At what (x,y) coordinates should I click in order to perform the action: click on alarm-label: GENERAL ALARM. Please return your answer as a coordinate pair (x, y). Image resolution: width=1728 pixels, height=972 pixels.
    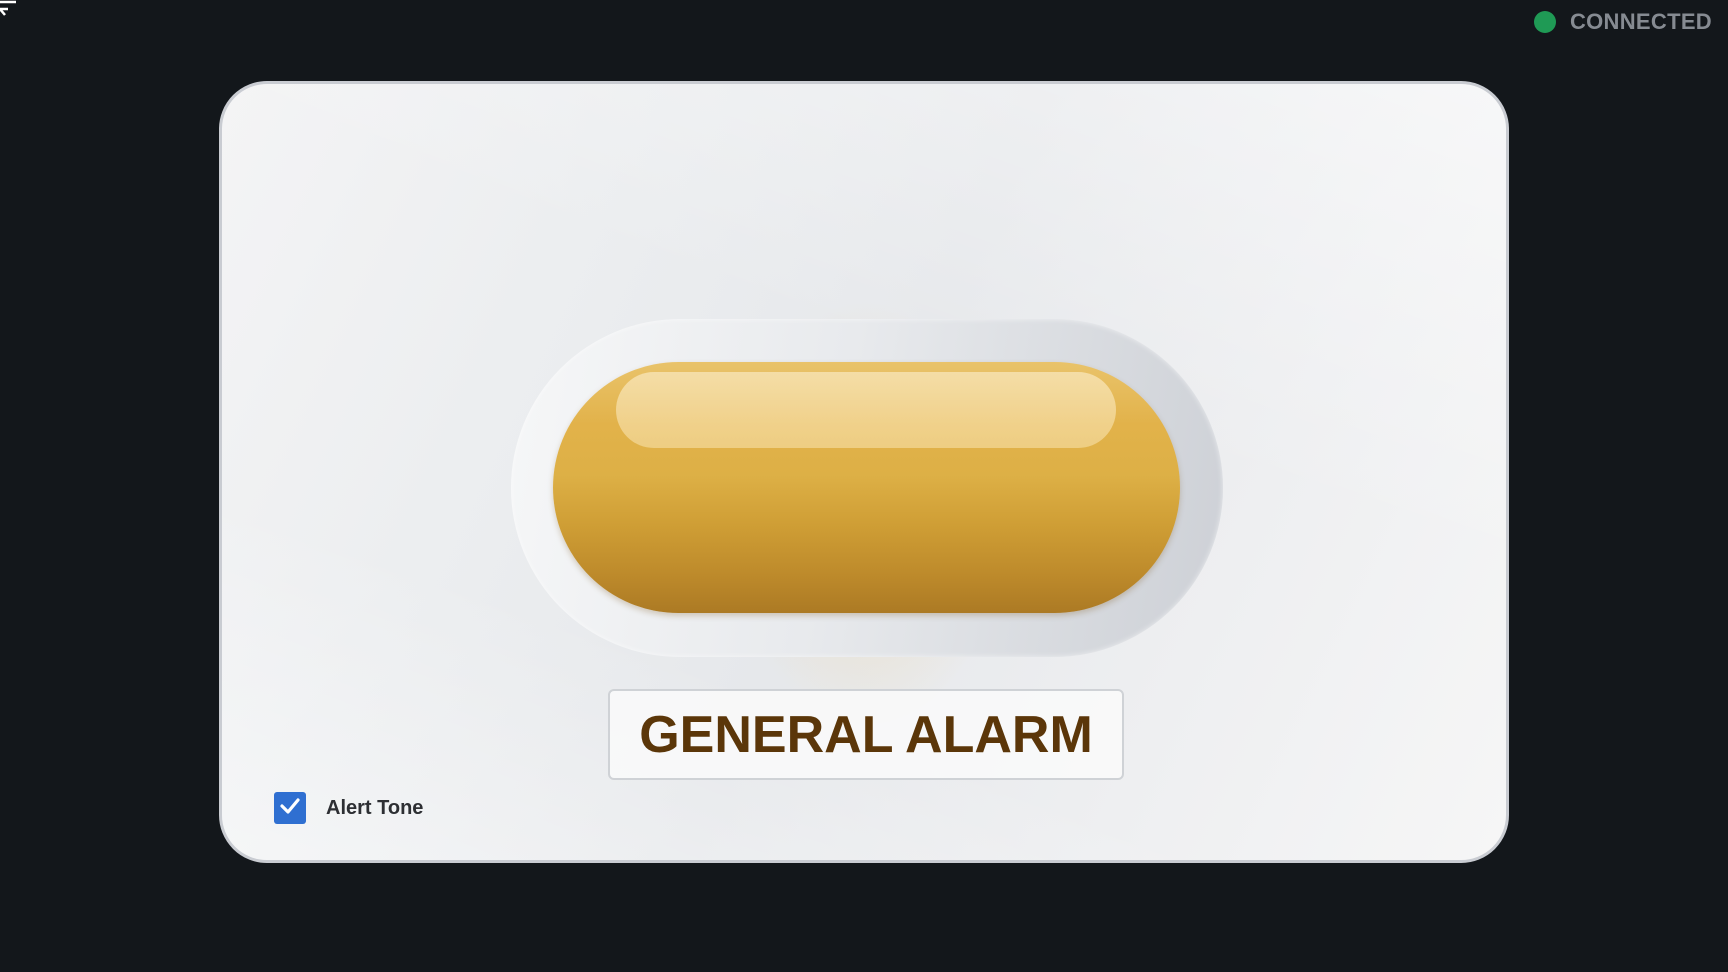
    Looking at the image, I should click on (866, 734).